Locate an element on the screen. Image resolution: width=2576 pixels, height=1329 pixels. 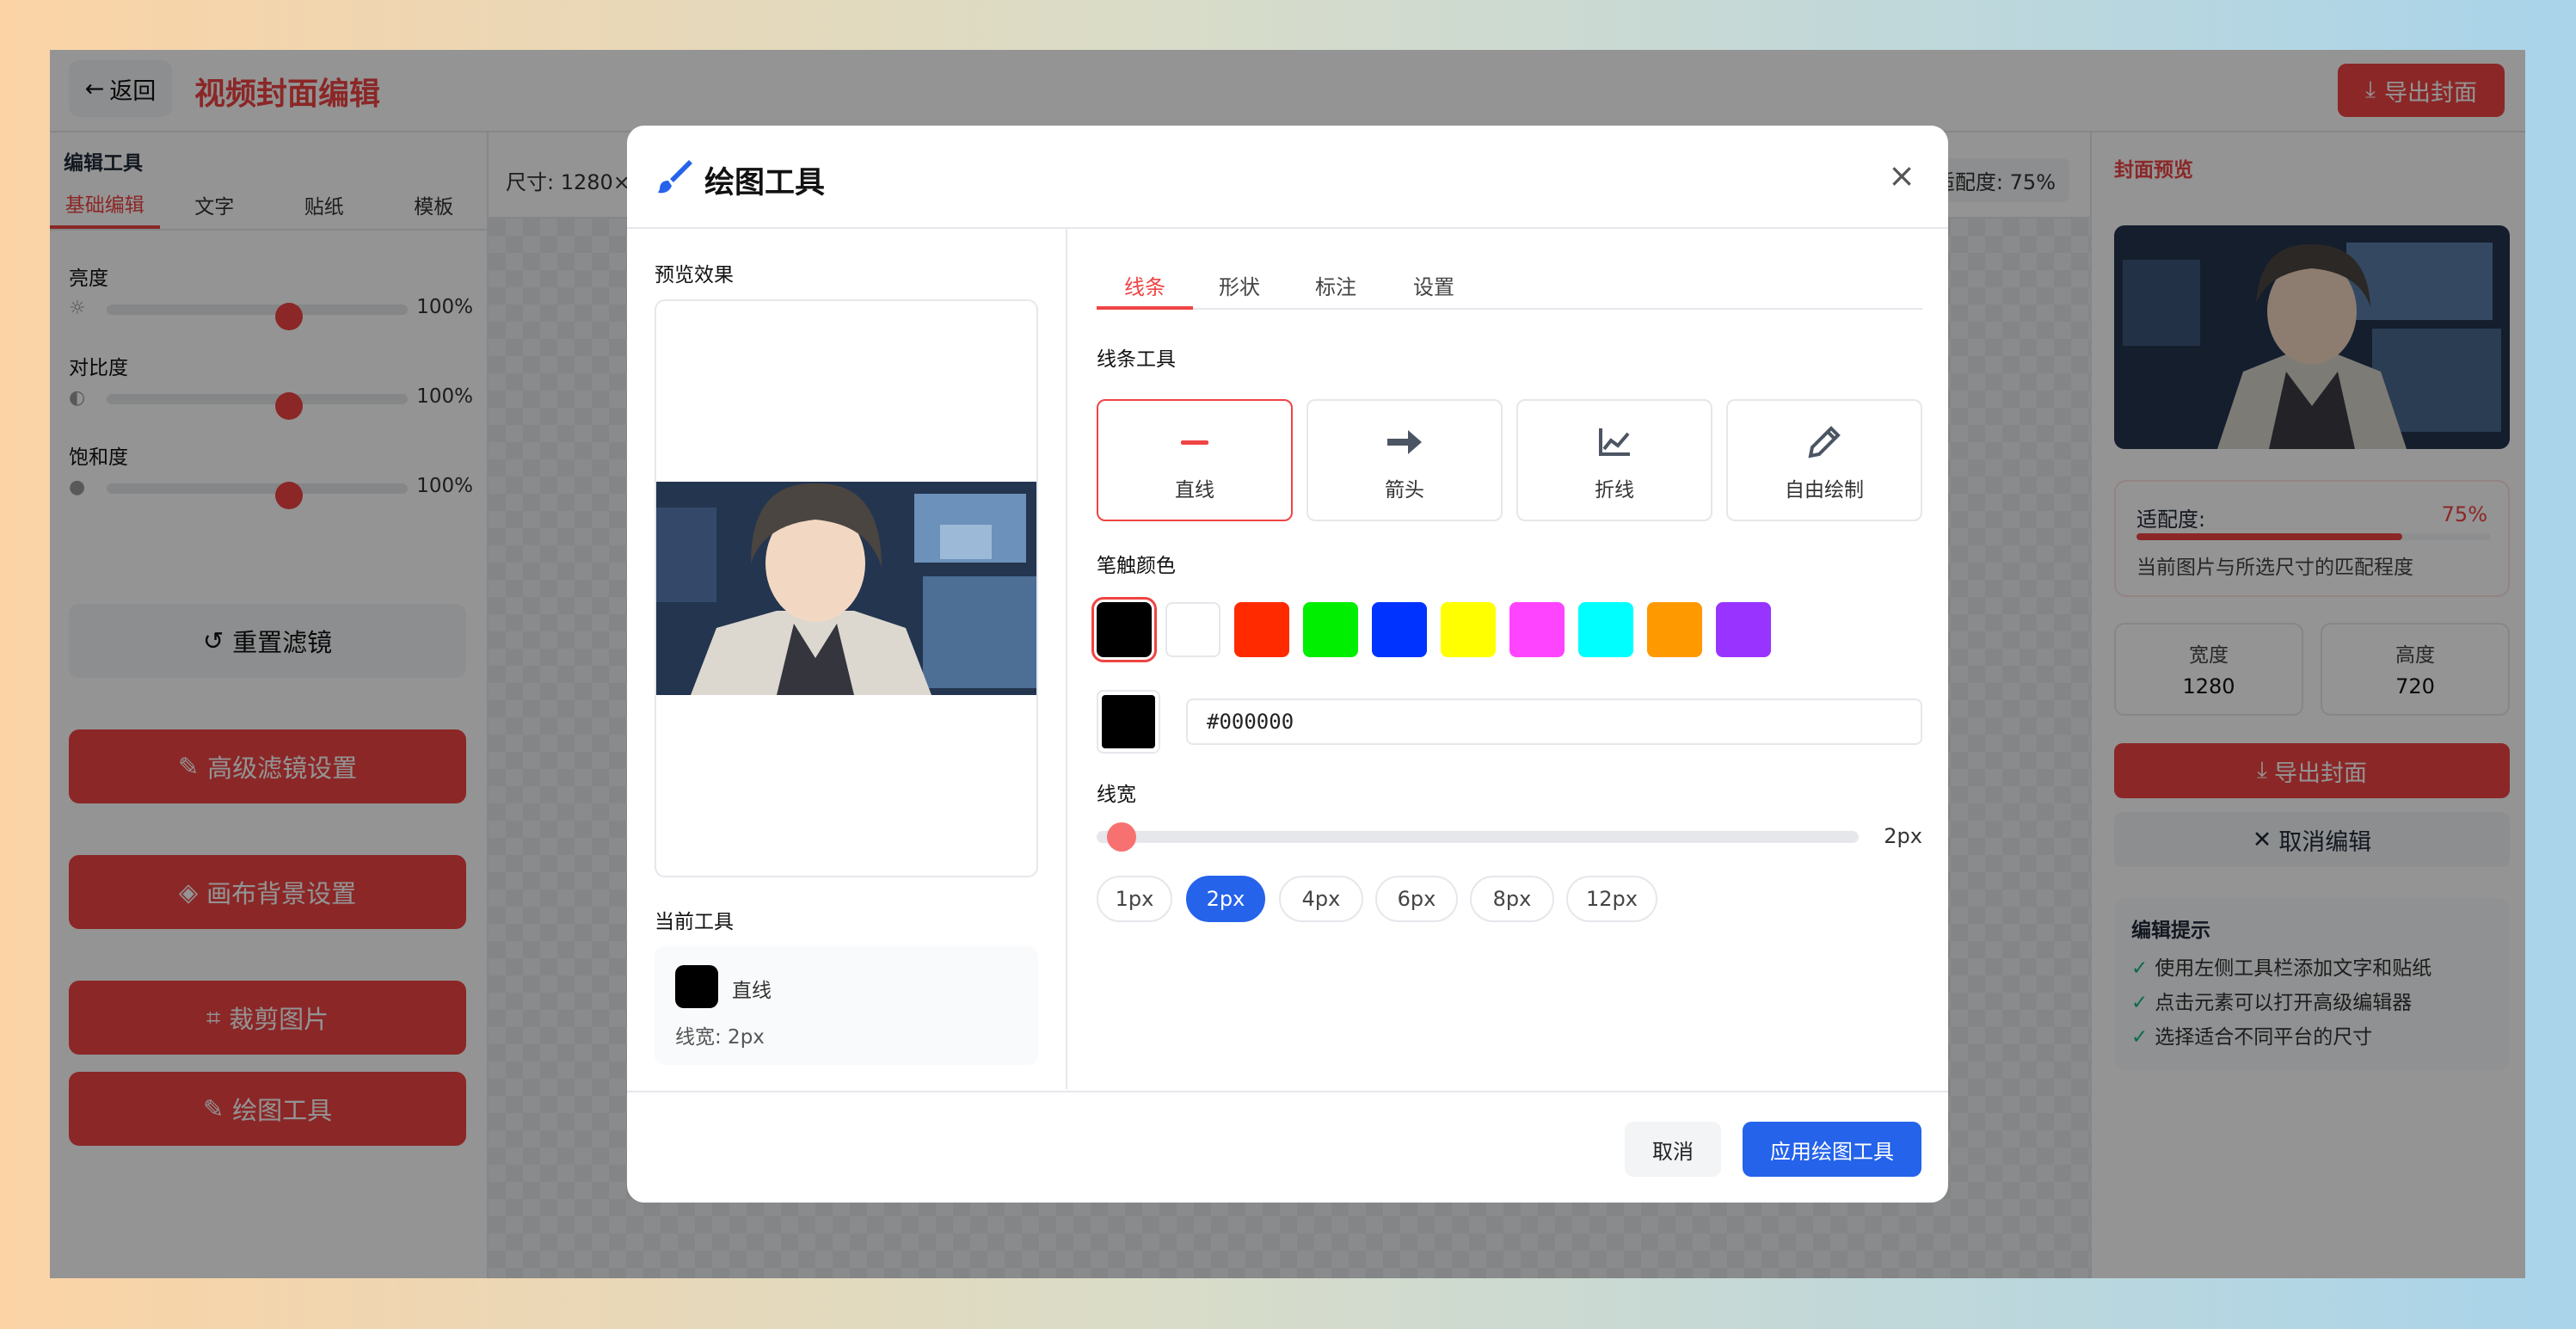
line-width-slider-handle is located at coordinates (1121, 837).